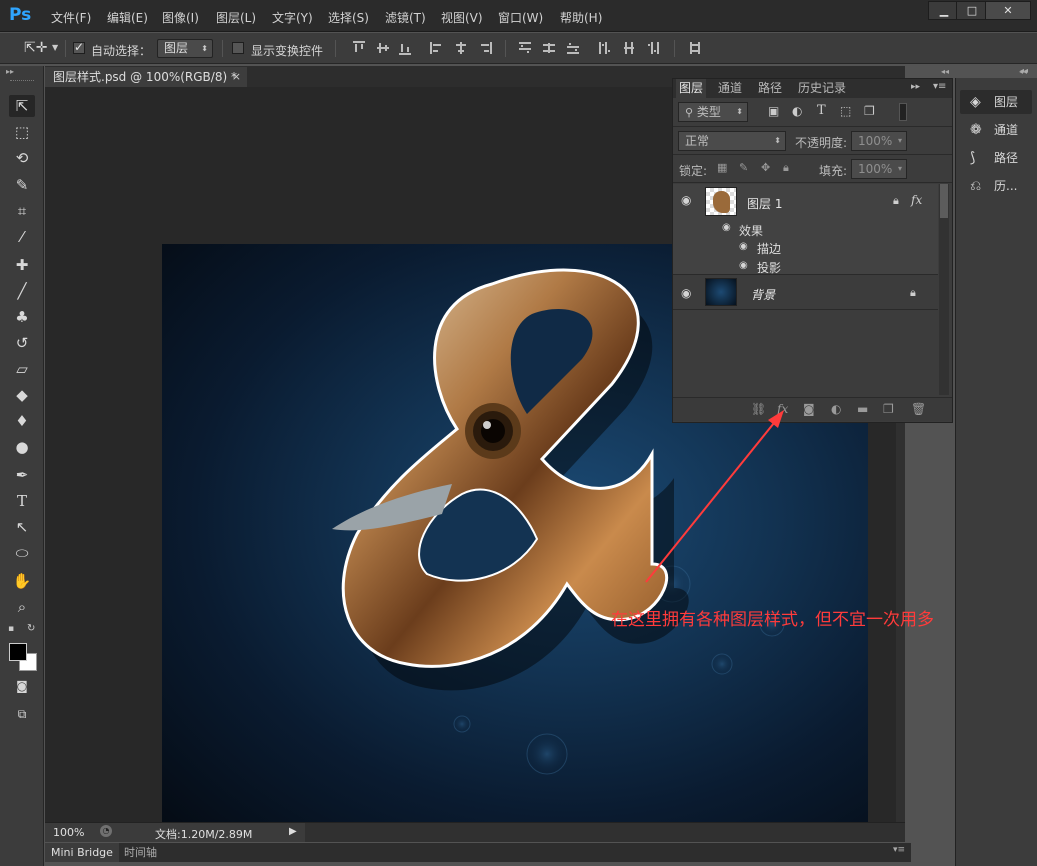 This screenshot has height=866, width=1037. What do you see at coordinates (22, 185) in the screenshot?
I see `quick-select-tool-icon: ✎` at bounding box center [22, 185].